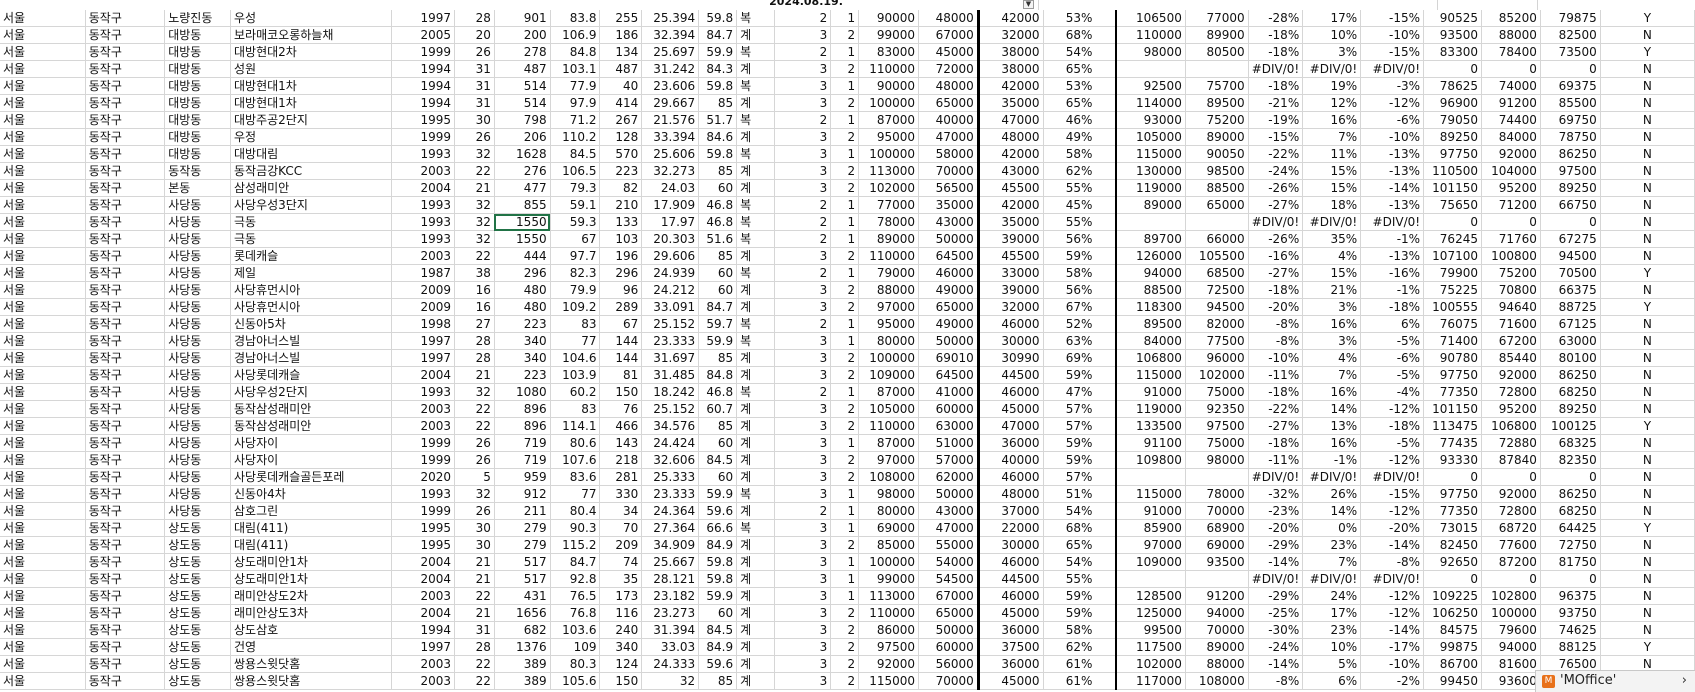 This screenshot has height=692, width=1695. I want to click on cell-age: 32, so click(474, 239).